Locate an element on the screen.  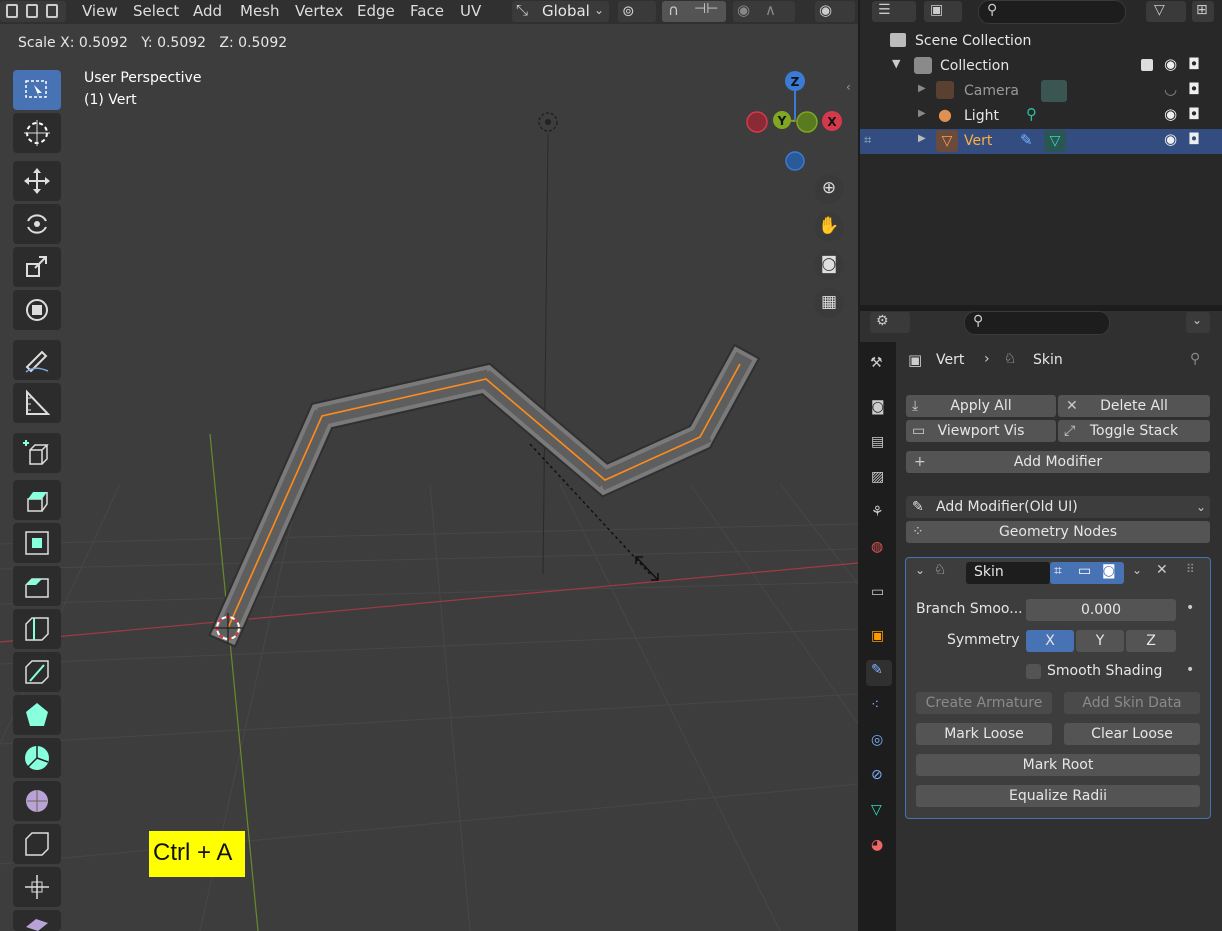
tab-data: ▽ is located at coordinates (879, 813).